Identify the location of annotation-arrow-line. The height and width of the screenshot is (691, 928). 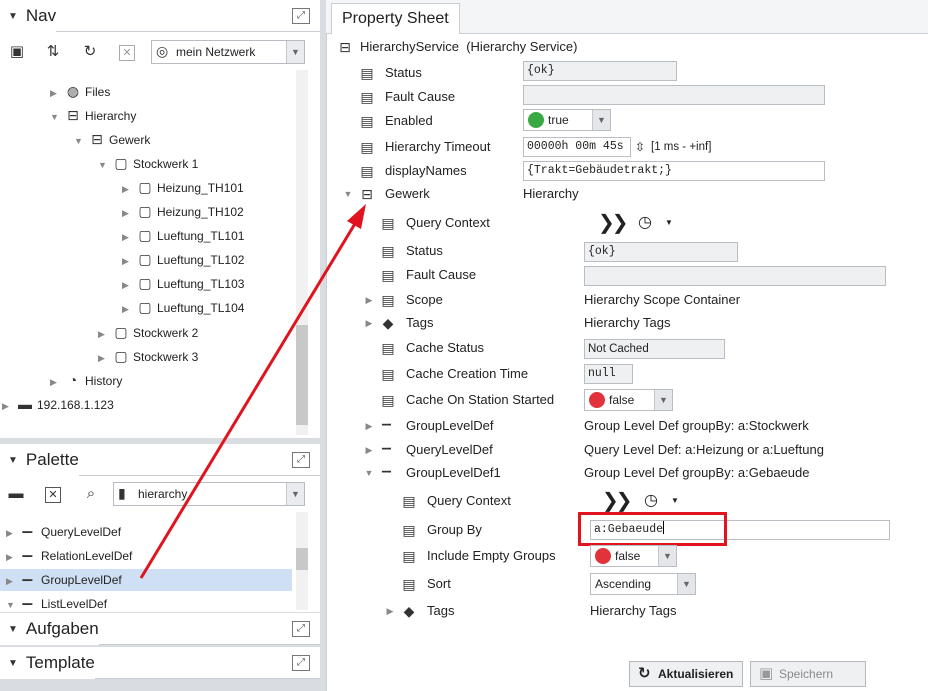
(248, 400).